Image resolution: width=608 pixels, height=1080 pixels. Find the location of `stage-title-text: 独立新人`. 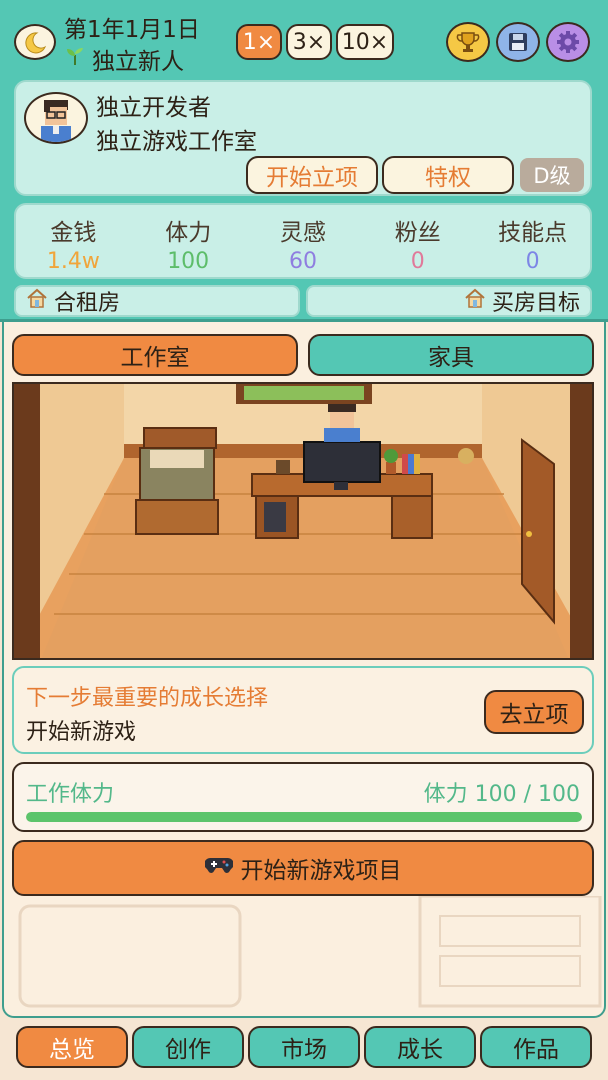

stage-title-text: 独立新人 is located at coordinates (138, 62).